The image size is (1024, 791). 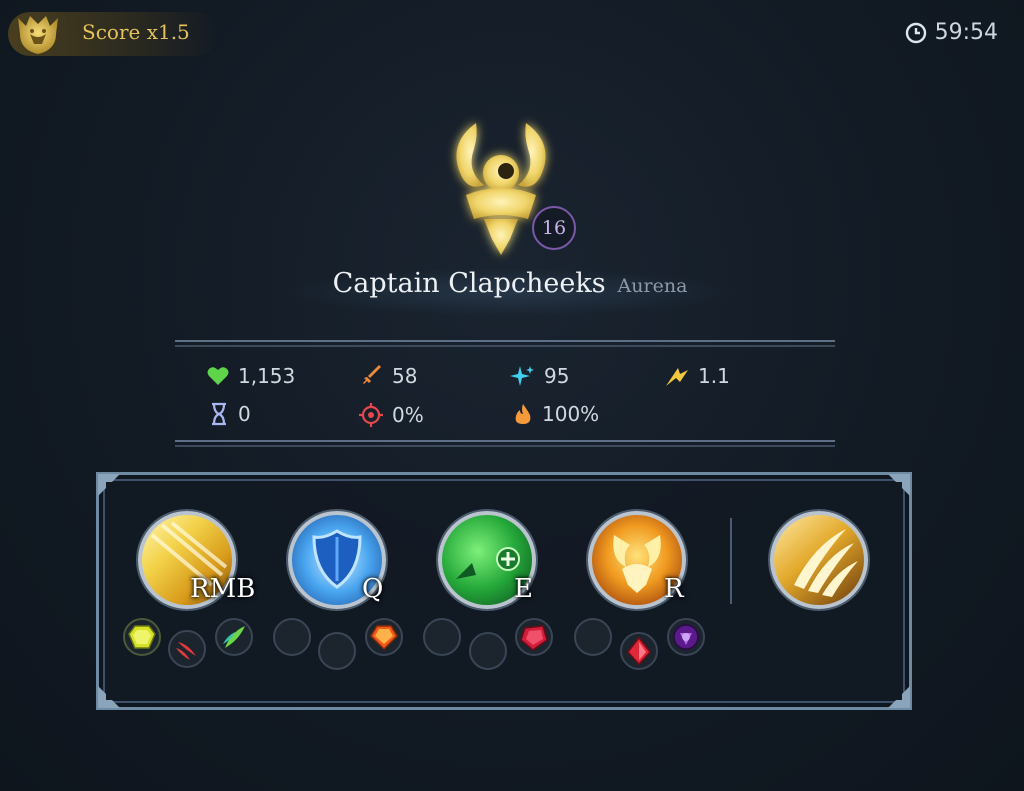 I want to click on red-crystal-icon, so click(x=639, y=651).